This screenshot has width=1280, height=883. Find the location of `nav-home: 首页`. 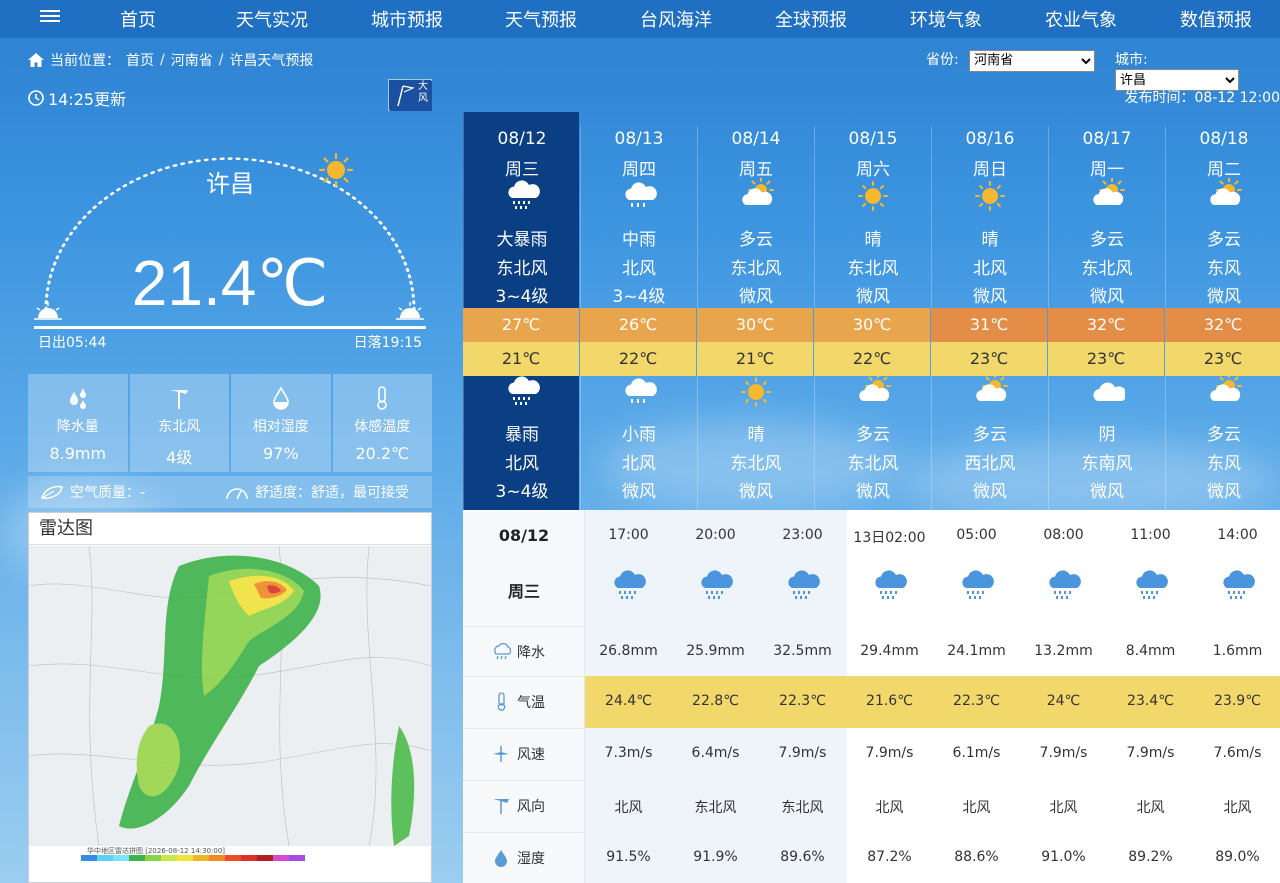

nav-home: 首页 is located at coordinates (138, 19).